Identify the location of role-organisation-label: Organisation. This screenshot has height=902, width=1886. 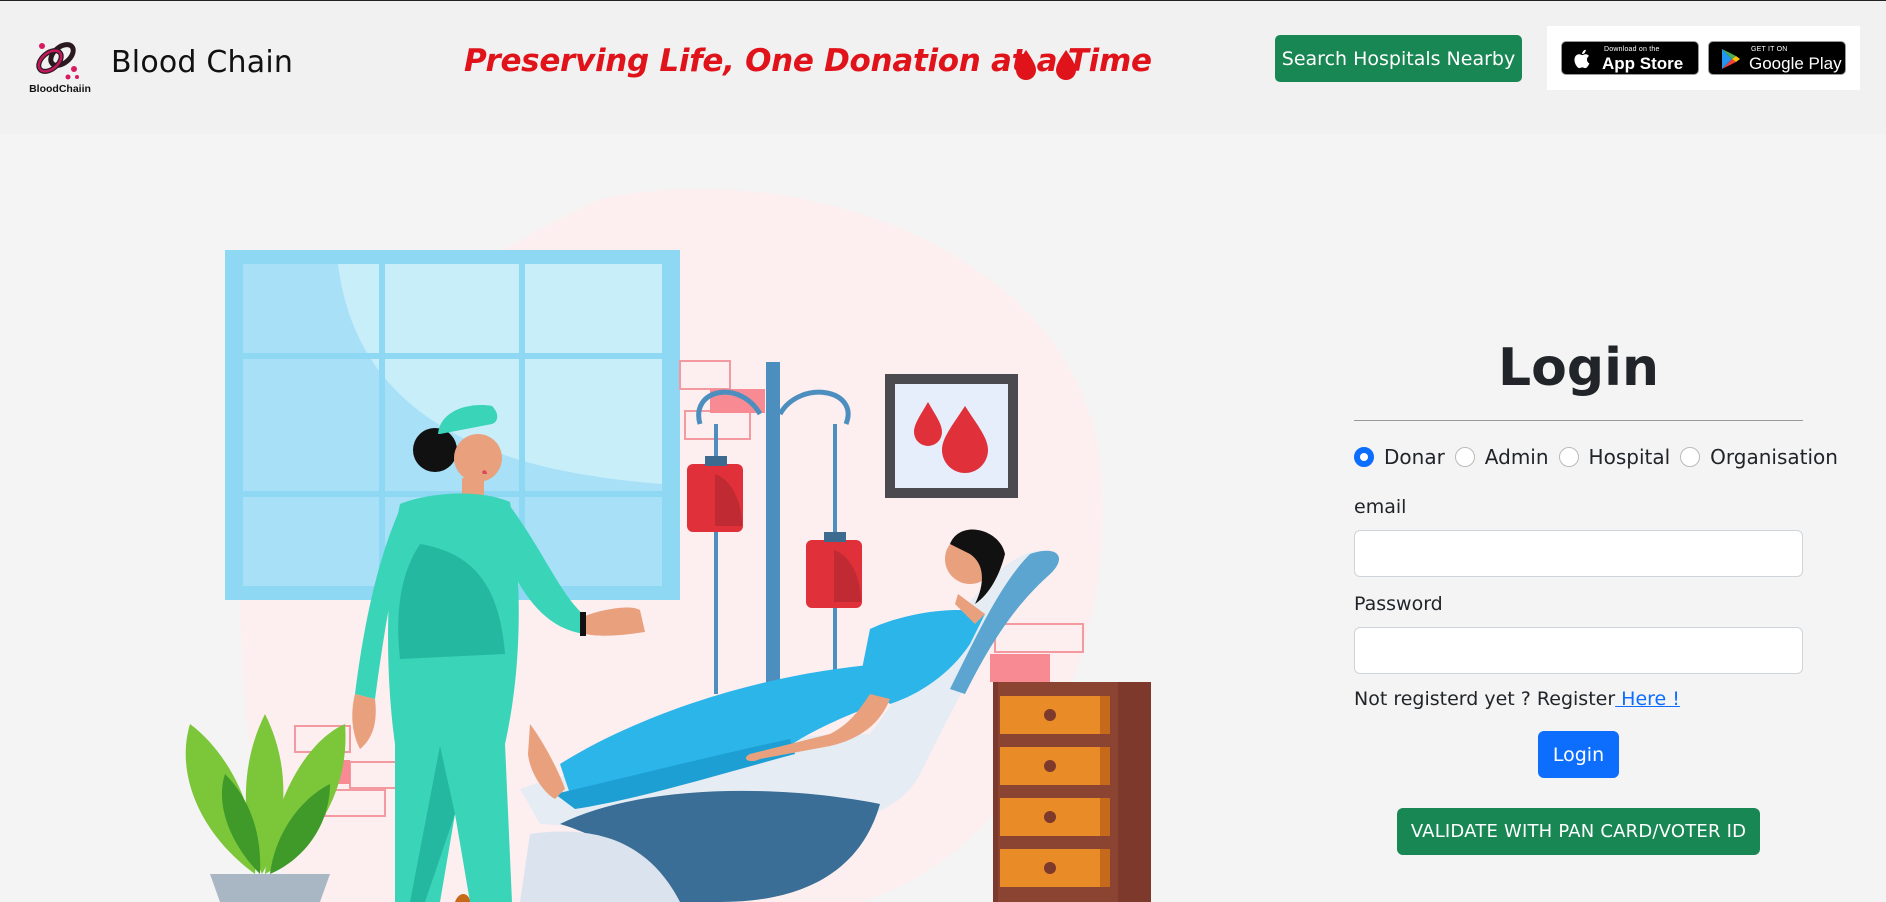
(1774, 457).